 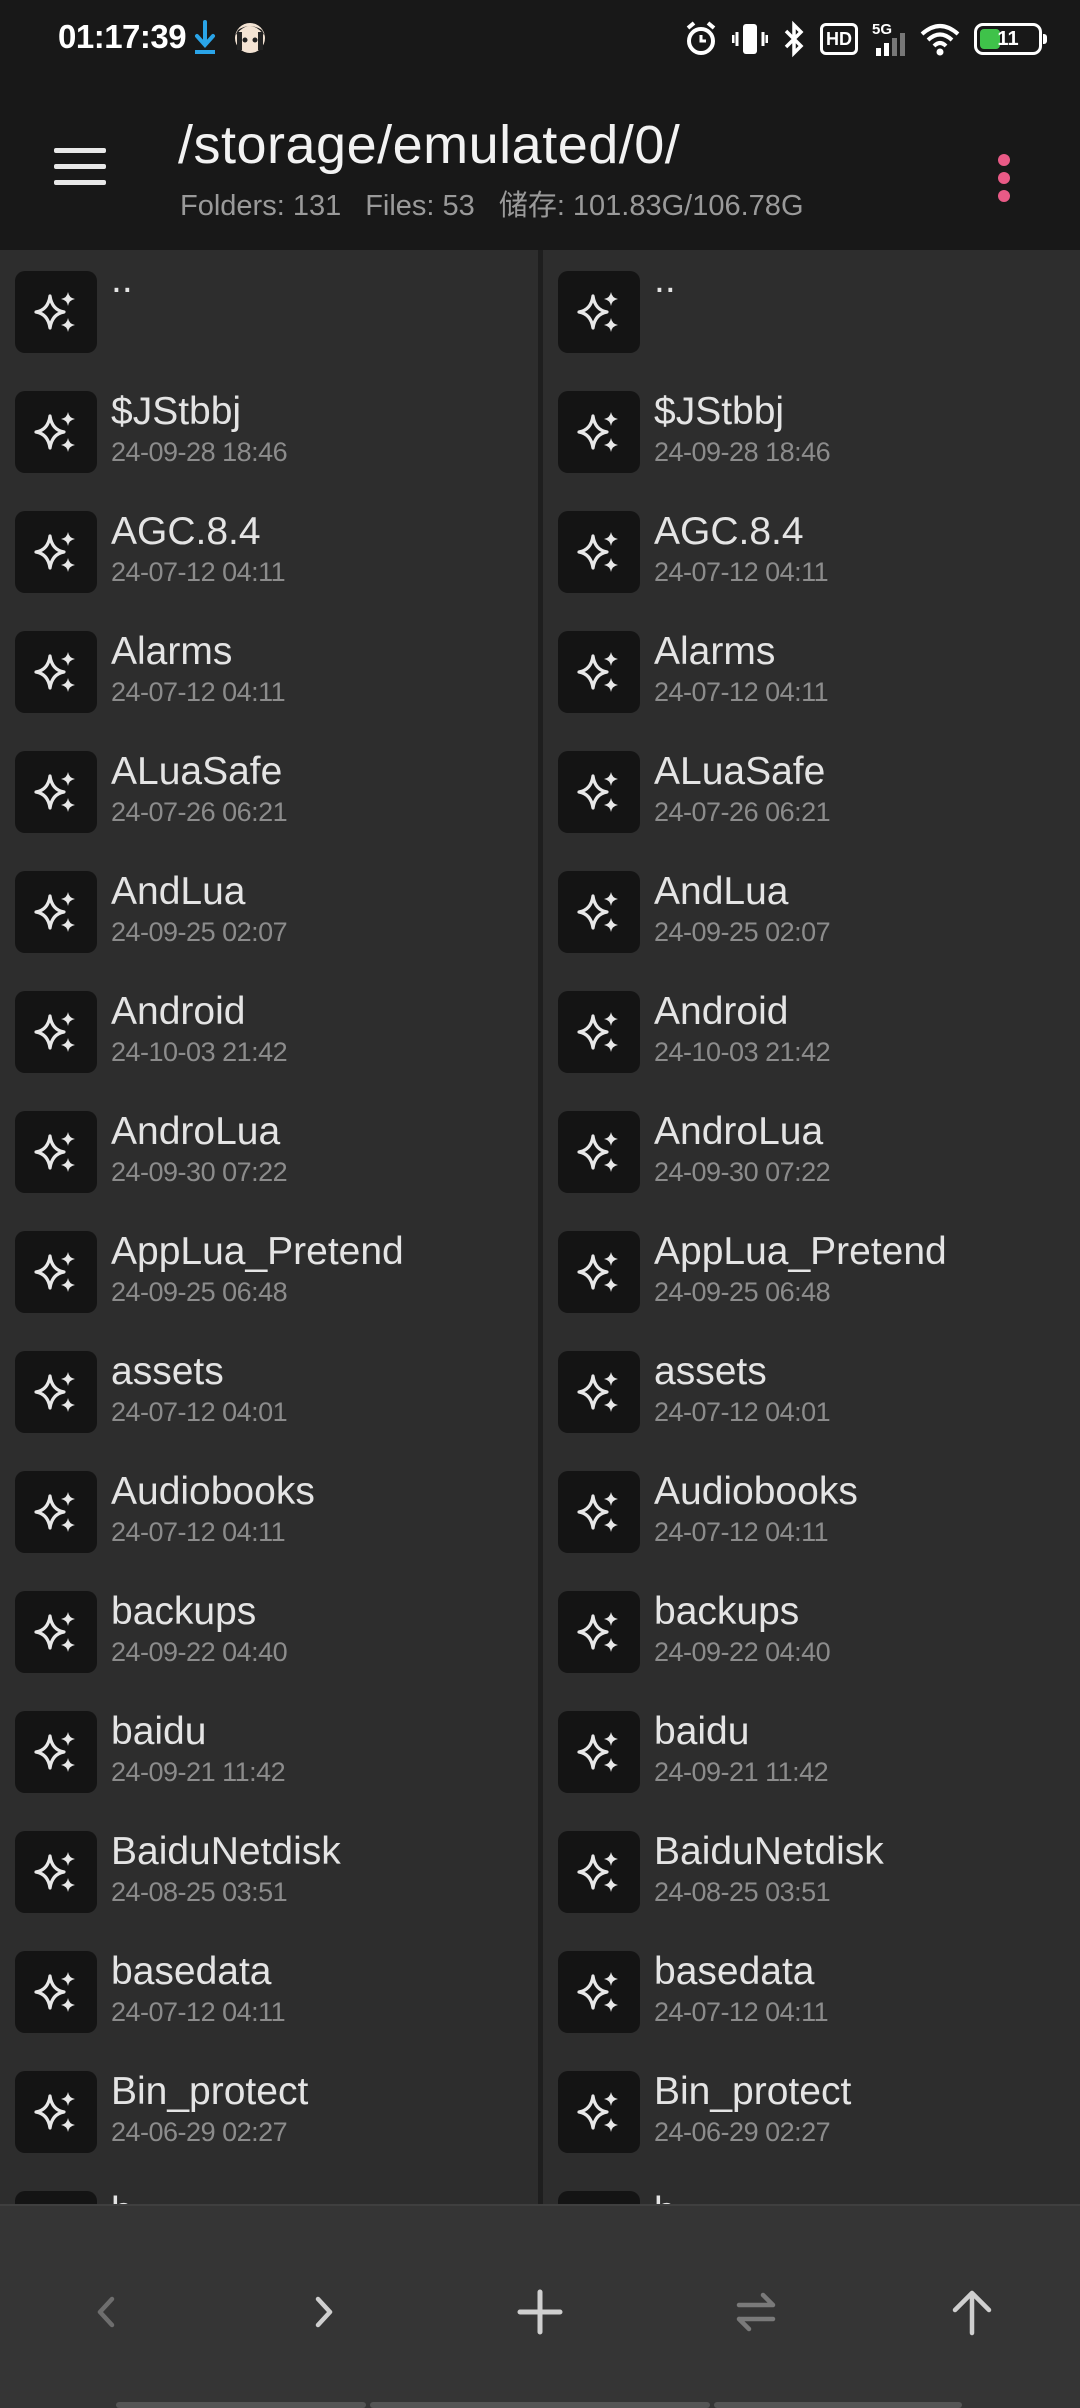 What do you see at coordinates (250, 38) in the screenshot?
I see `notification-avatar-icon` at bounding box center [250, 38].